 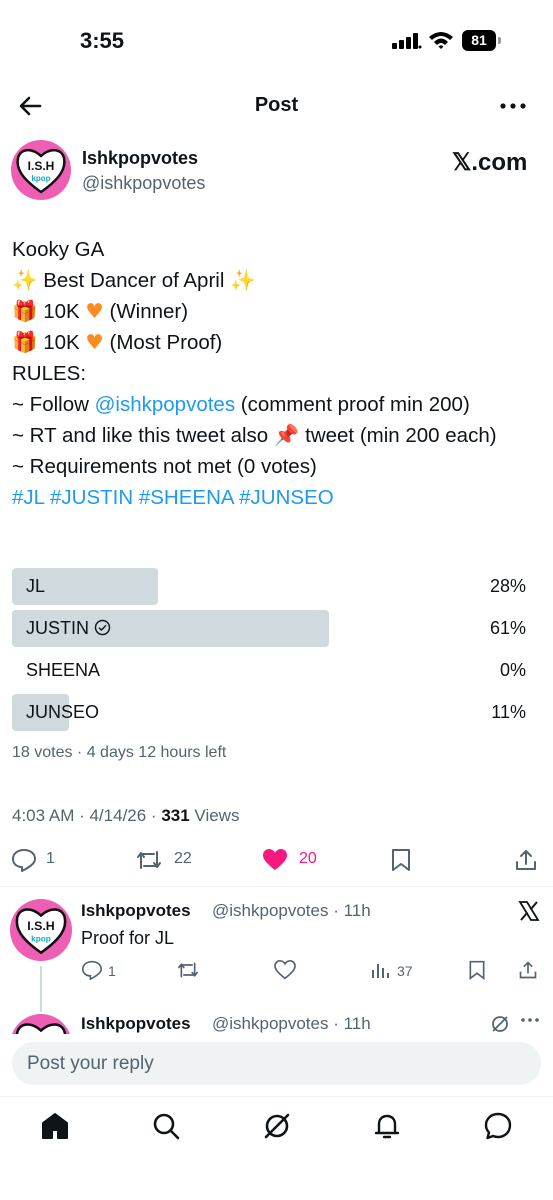 I want to click on post-timestamp: 4:03 AM · 4/14/26 · 331 Views, so click(x=126, y=815).